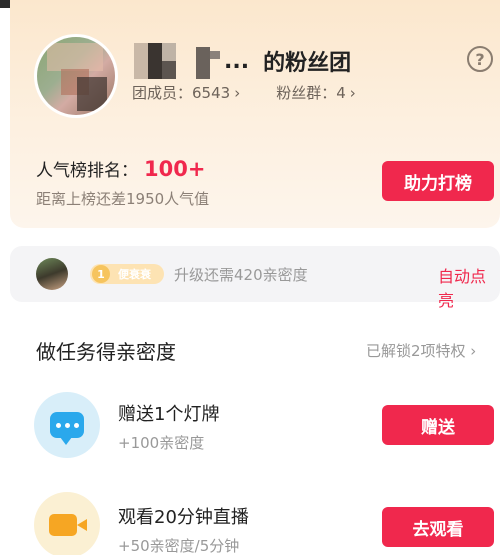  I want to click on video-icon, so click(67, 523).